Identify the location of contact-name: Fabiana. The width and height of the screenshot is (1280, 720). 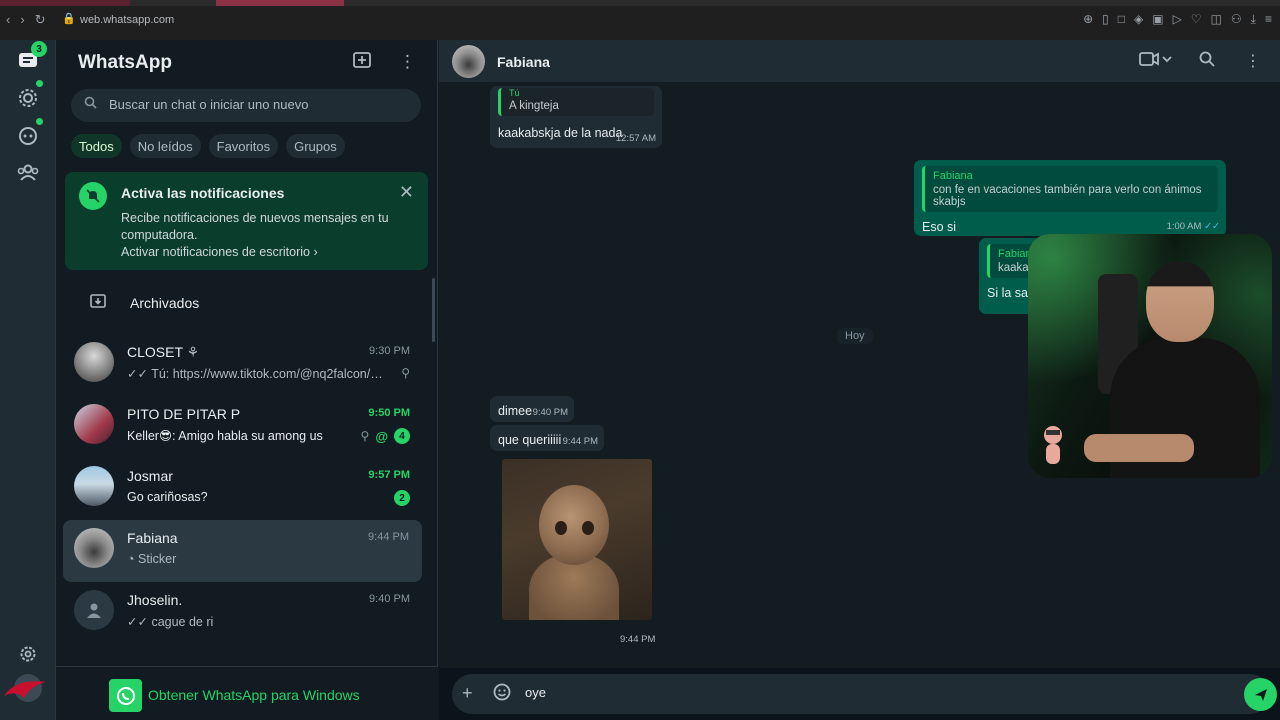
(523, 62).